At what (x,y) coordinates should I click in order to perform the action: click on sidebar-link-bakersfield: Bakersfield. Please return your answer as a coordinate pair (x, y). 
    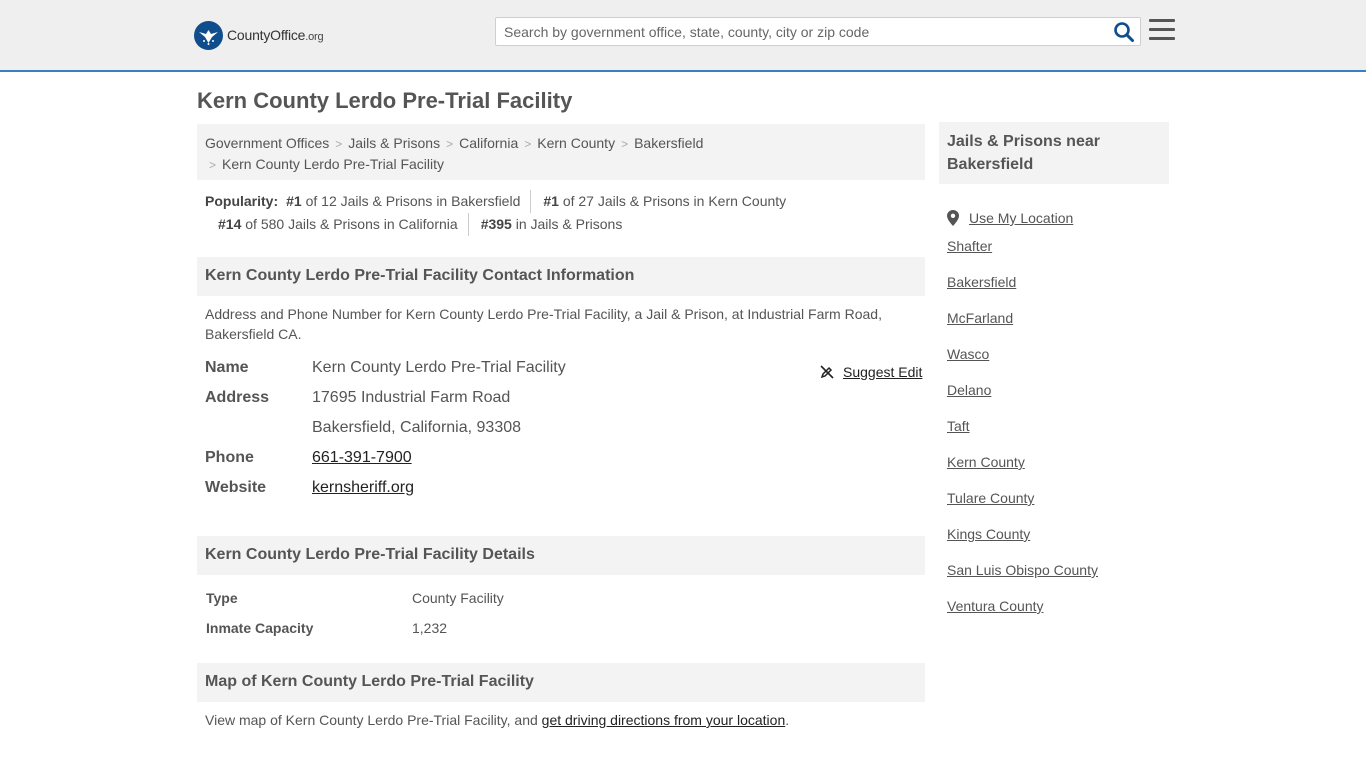
    Looking at the image, I should click on (981, 282).